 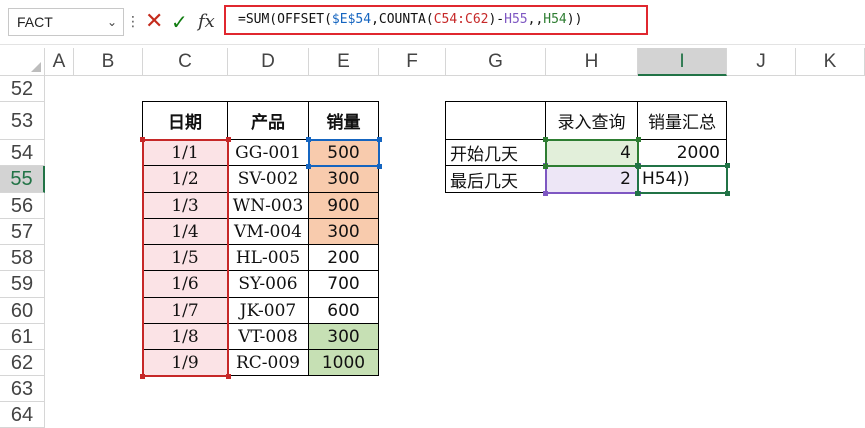 I want to click on row-header-58: 58, so click(x=22, y=258).